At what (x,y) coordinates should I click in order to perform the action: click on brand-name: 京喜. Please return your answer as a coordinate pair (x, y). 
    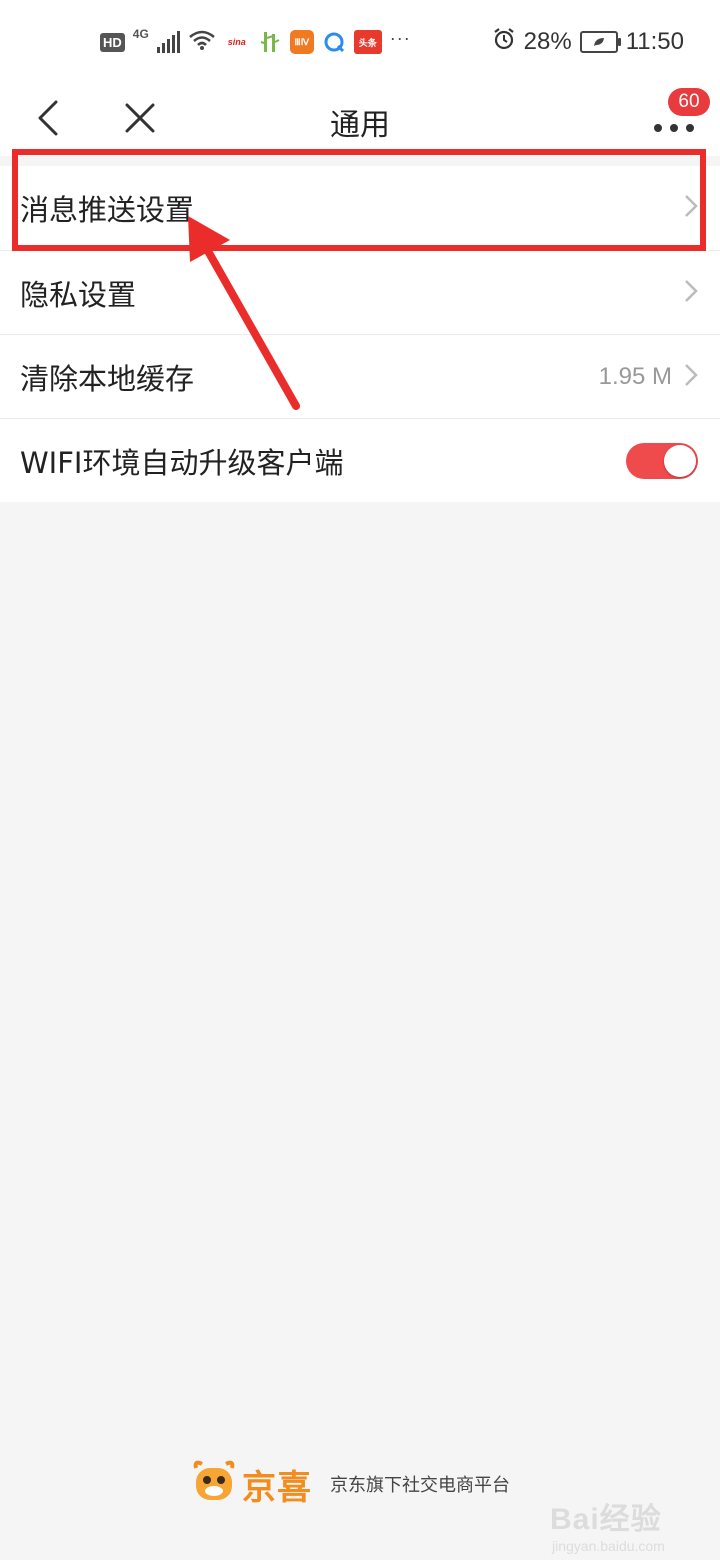
    Looking at the image, I should click on (277, 1487).